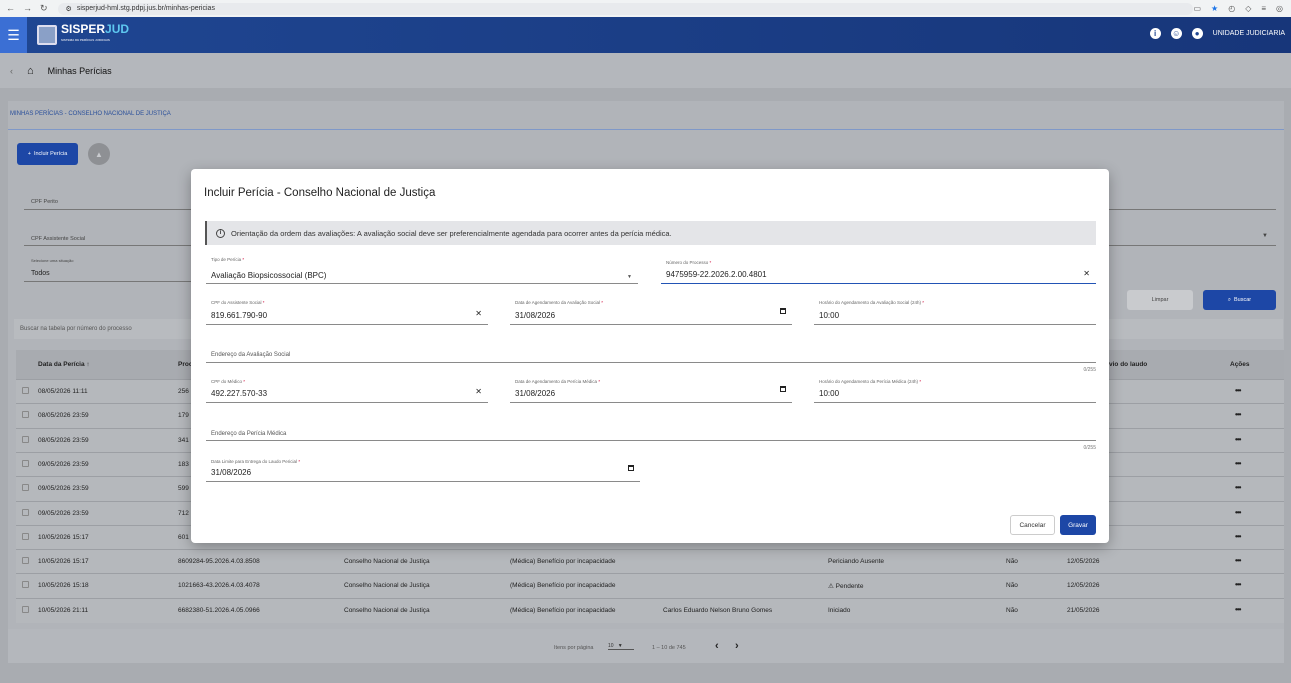  I want to click on gravar-button: Gravar, so click(1078, 525).